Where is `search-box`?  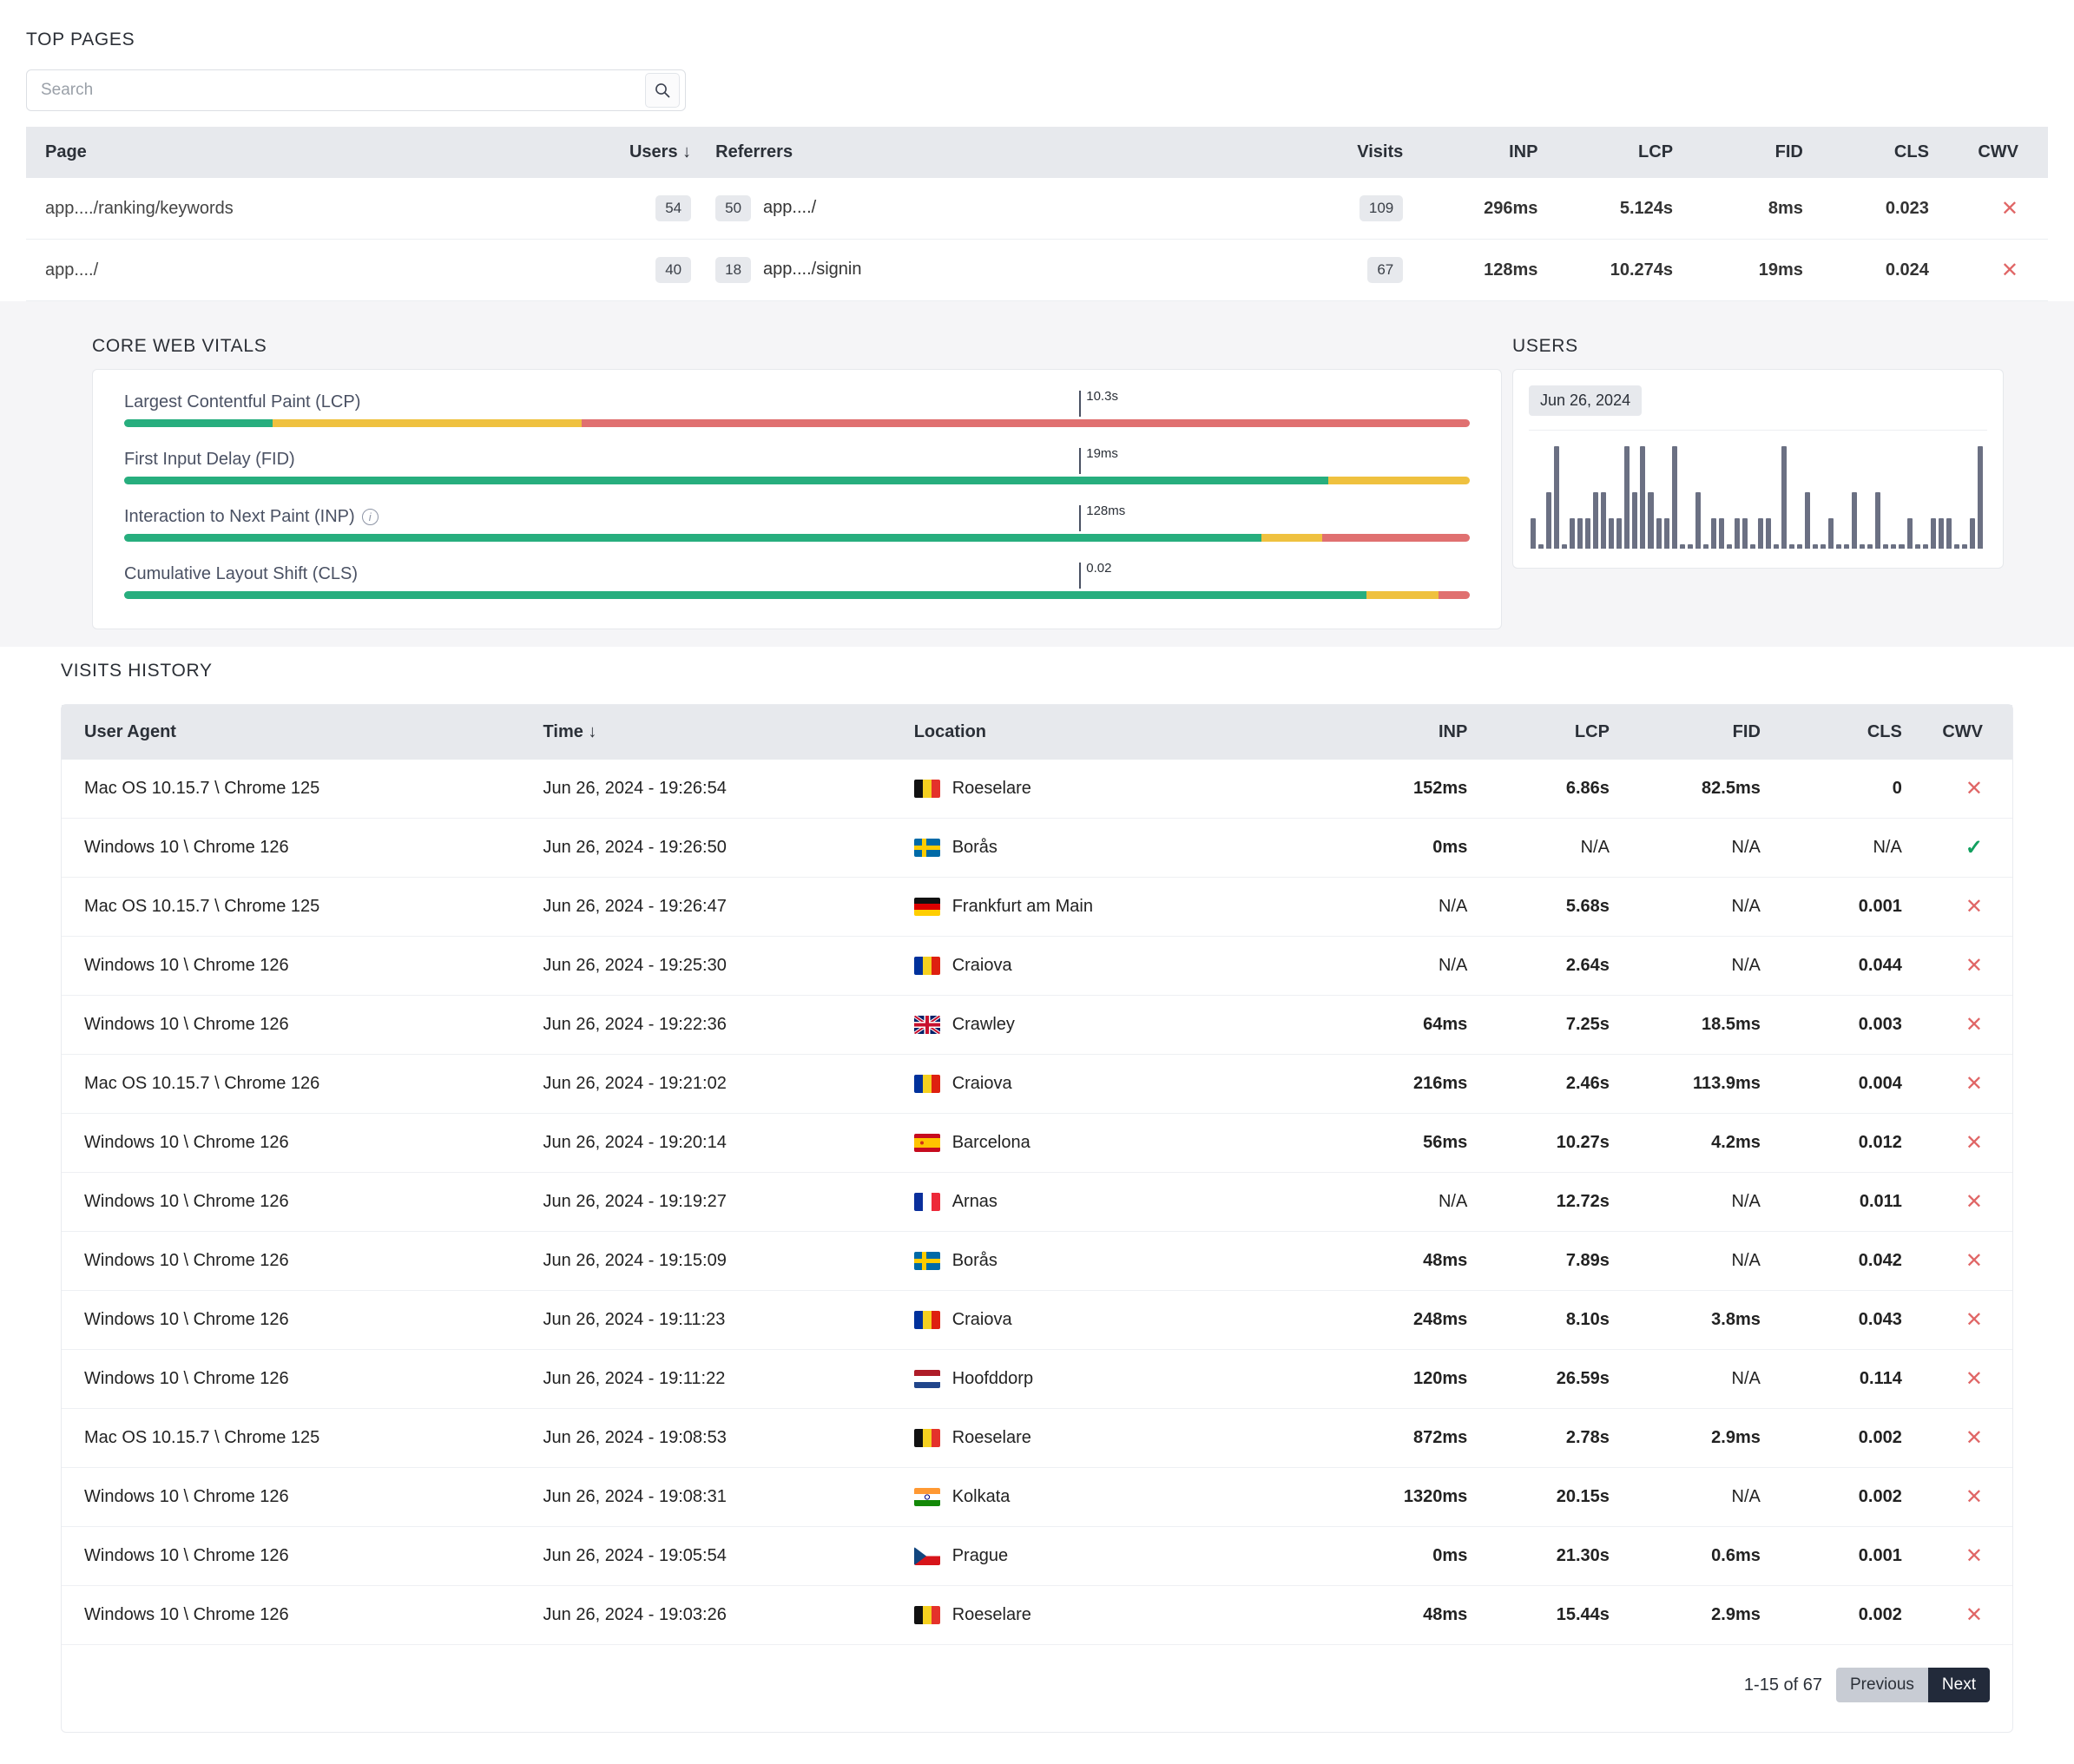 search-box is located at coordinates (356, 90).